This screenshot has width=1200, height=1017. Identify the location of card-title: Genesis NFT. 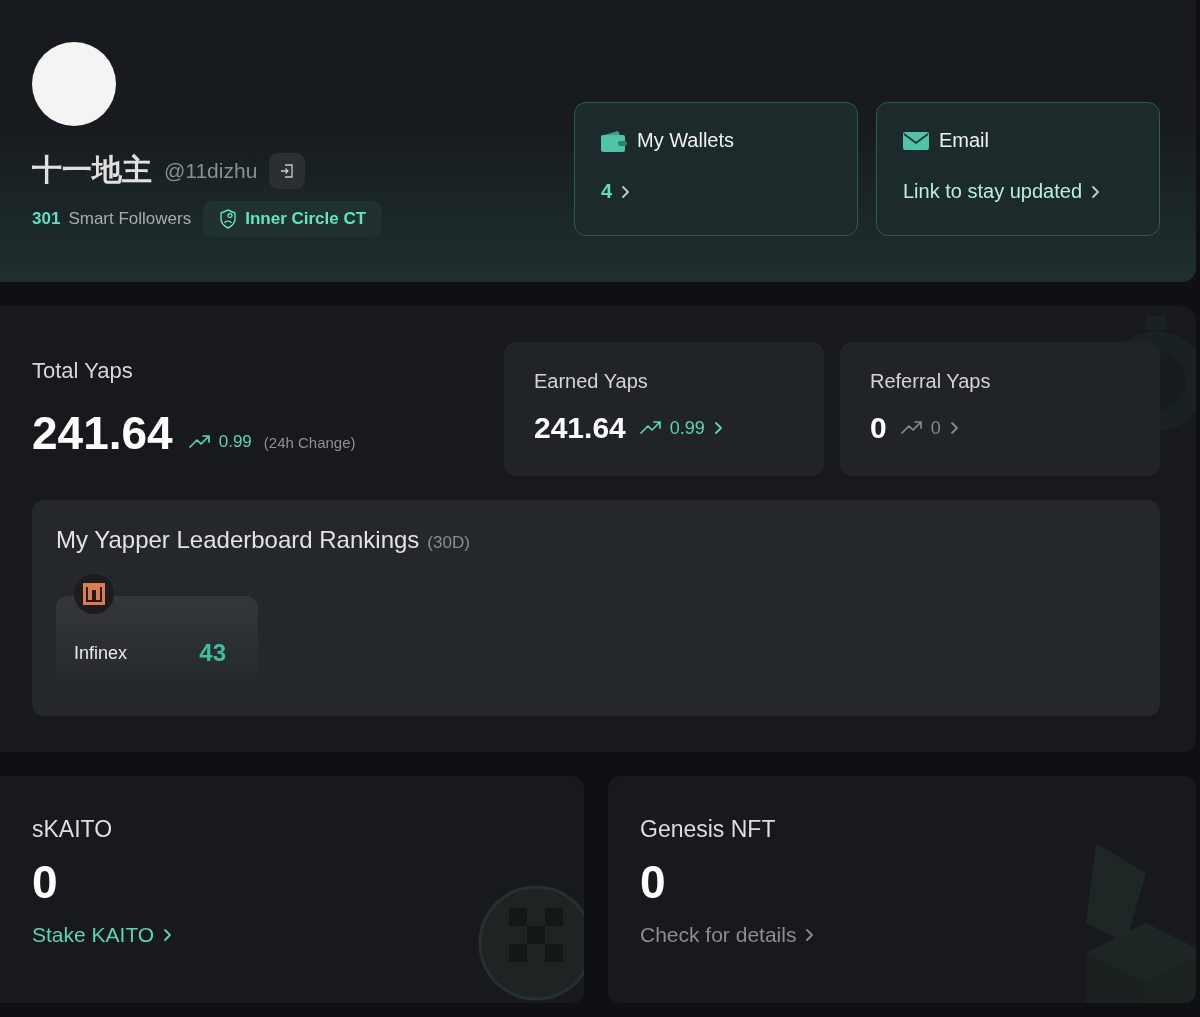
(708, 829).